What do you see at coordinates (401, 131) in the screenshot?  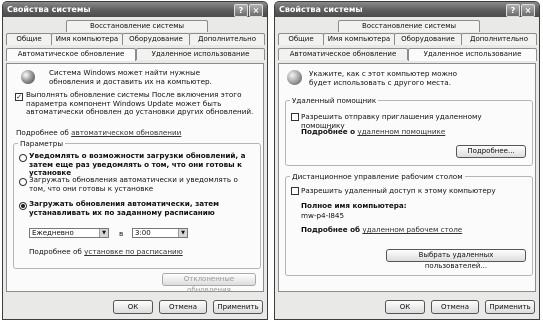 I see `assistance-link: удаленном помощнике` at bounding box center [401, 131].